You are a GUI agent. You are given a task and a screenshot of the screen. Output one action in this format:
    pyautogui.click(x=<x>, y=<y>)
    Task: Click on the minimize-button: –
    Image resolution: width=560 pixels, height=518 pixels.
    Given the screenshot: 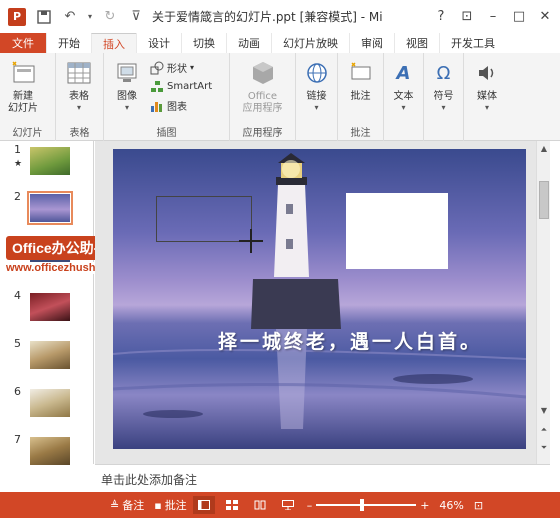 What is the action you would take?
    pyautogui.click(x=493, y=16)
    